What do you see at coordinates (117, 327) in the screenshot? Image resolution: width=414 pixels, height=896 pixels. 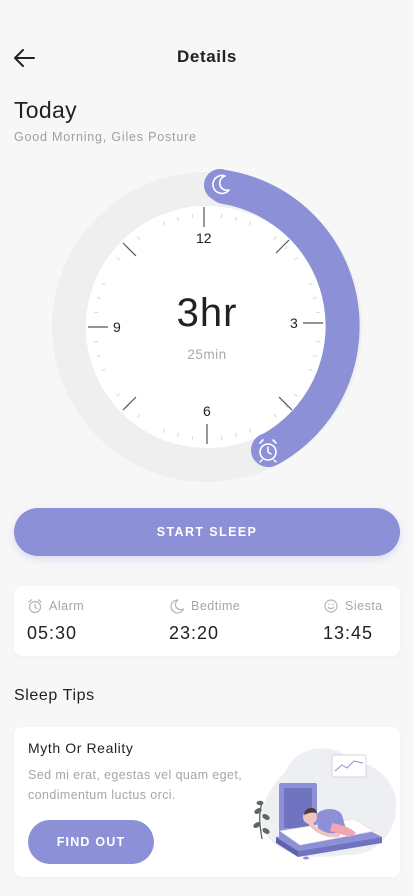 I see `dial-number-9: 9` at bounding box center [117, 327].